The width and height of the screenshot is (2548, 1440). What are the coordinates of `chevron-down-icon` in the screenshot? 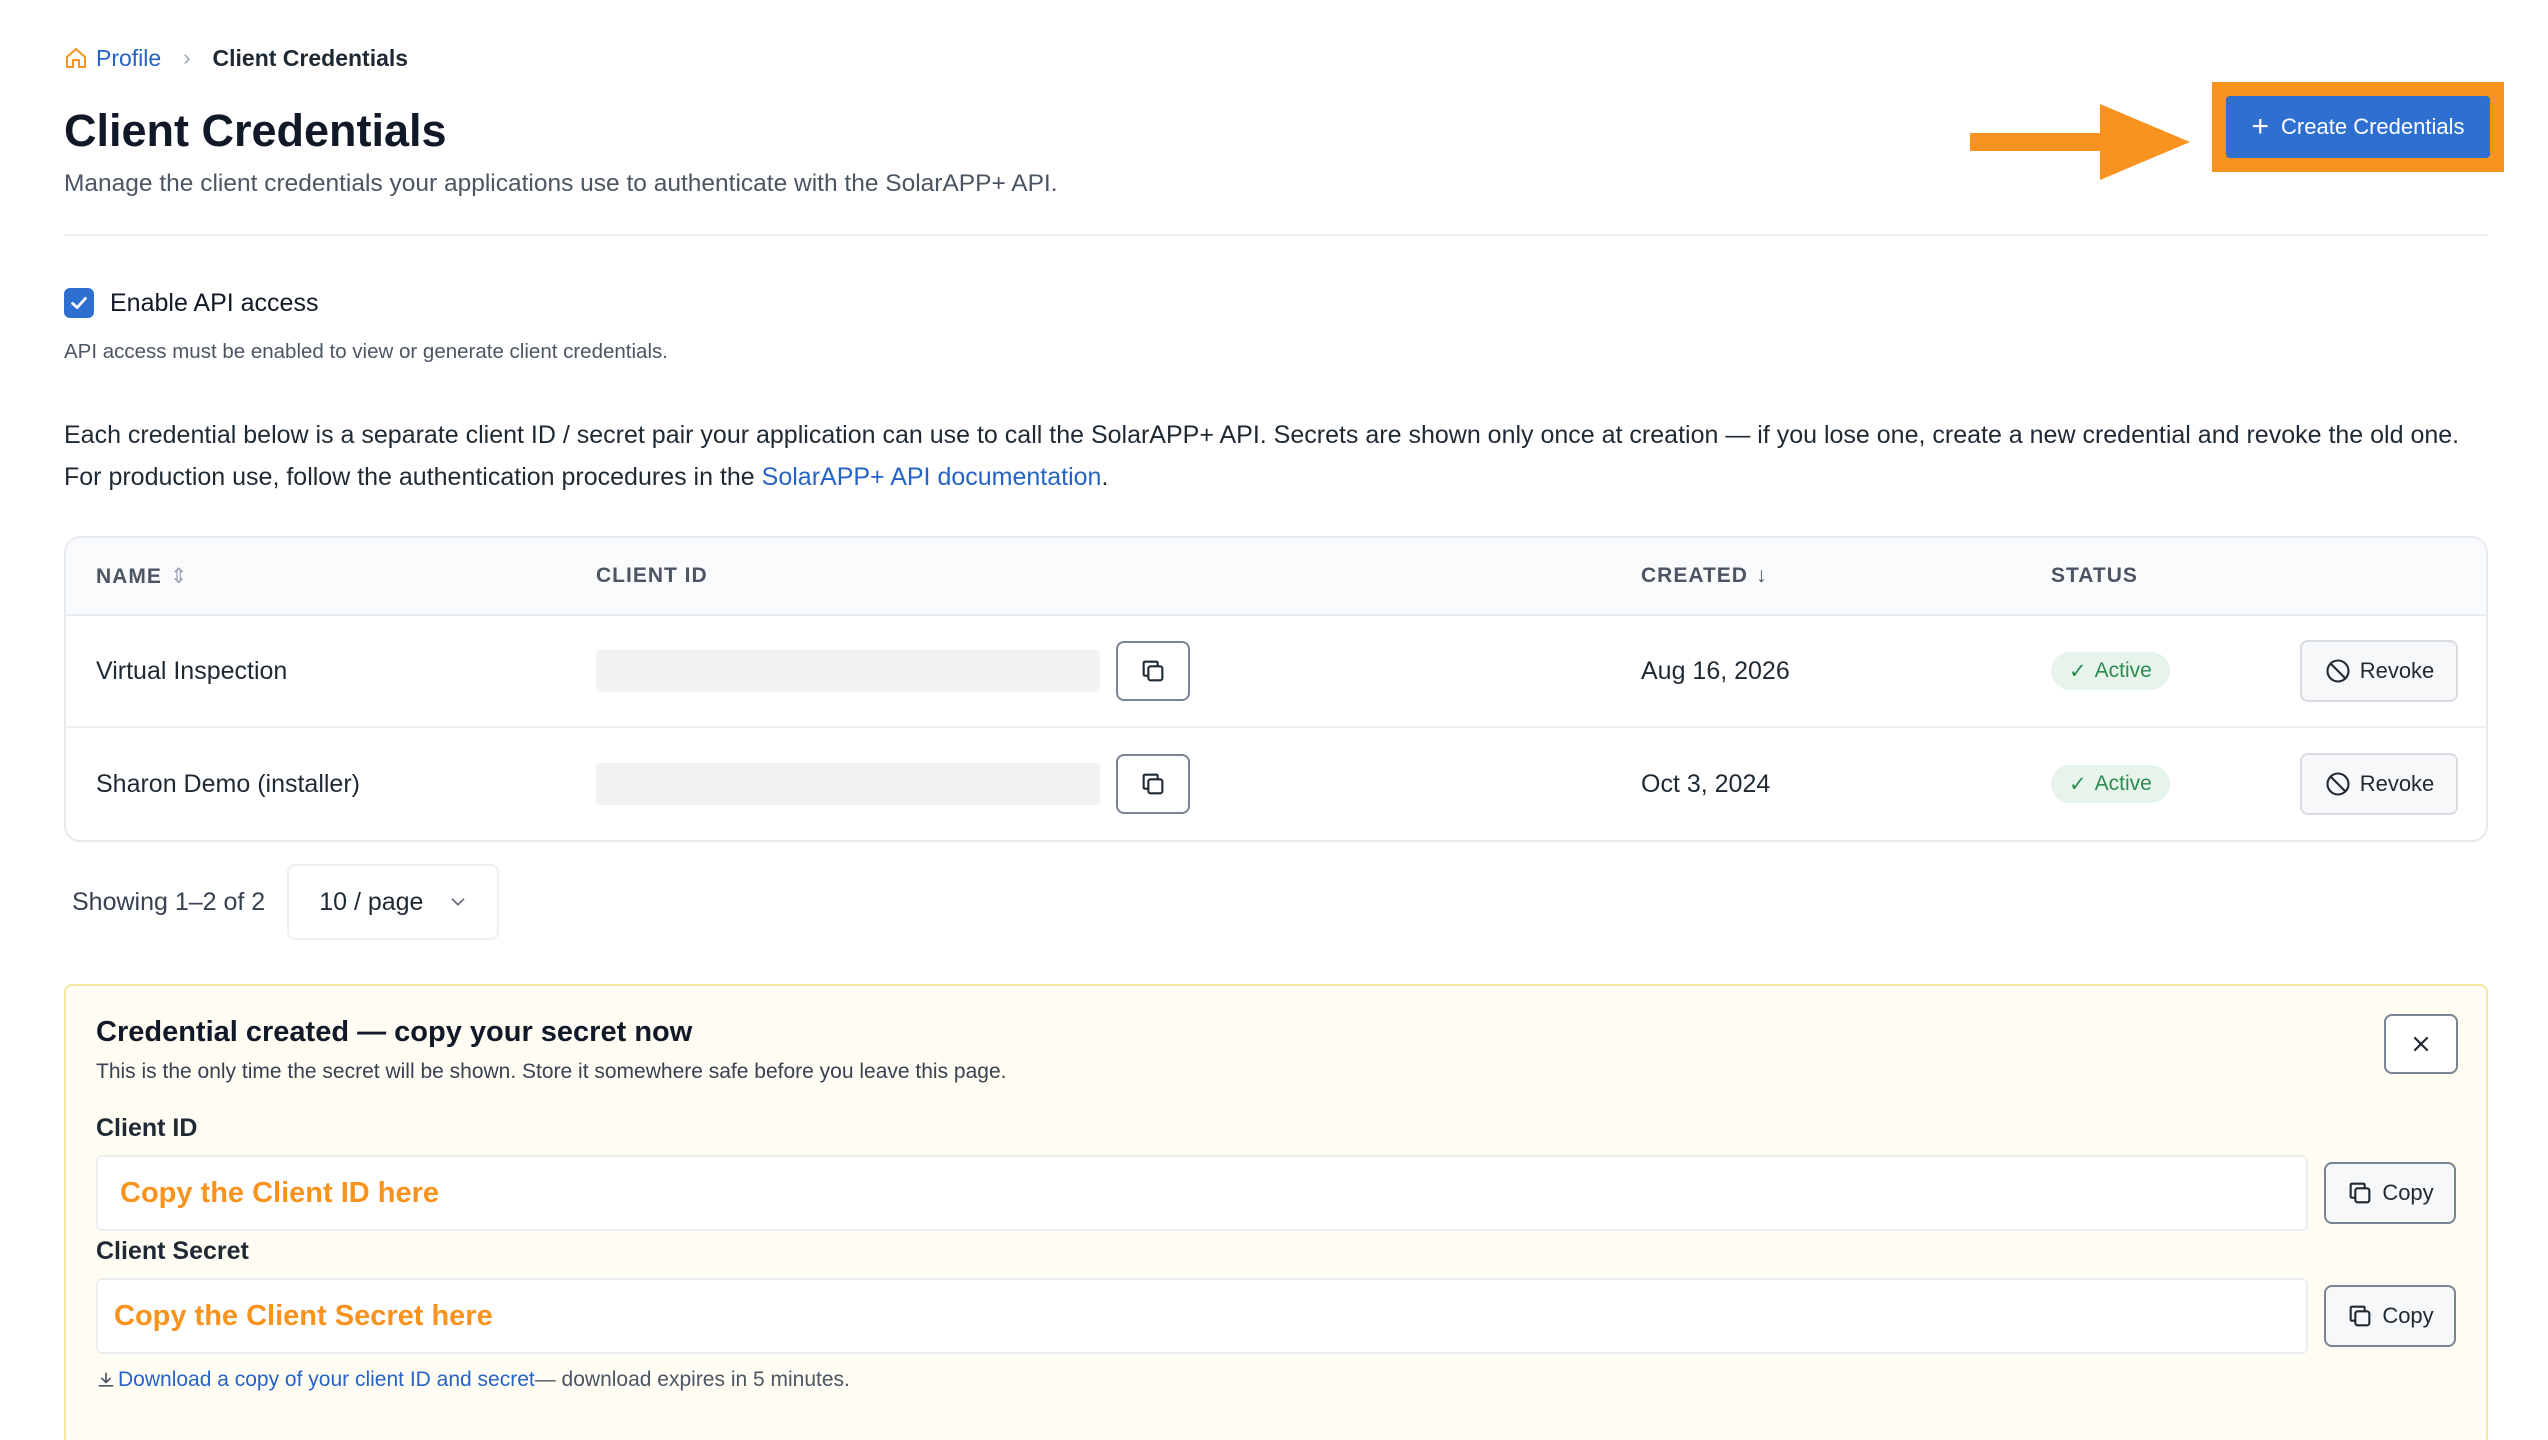 It's located at (458, 902).